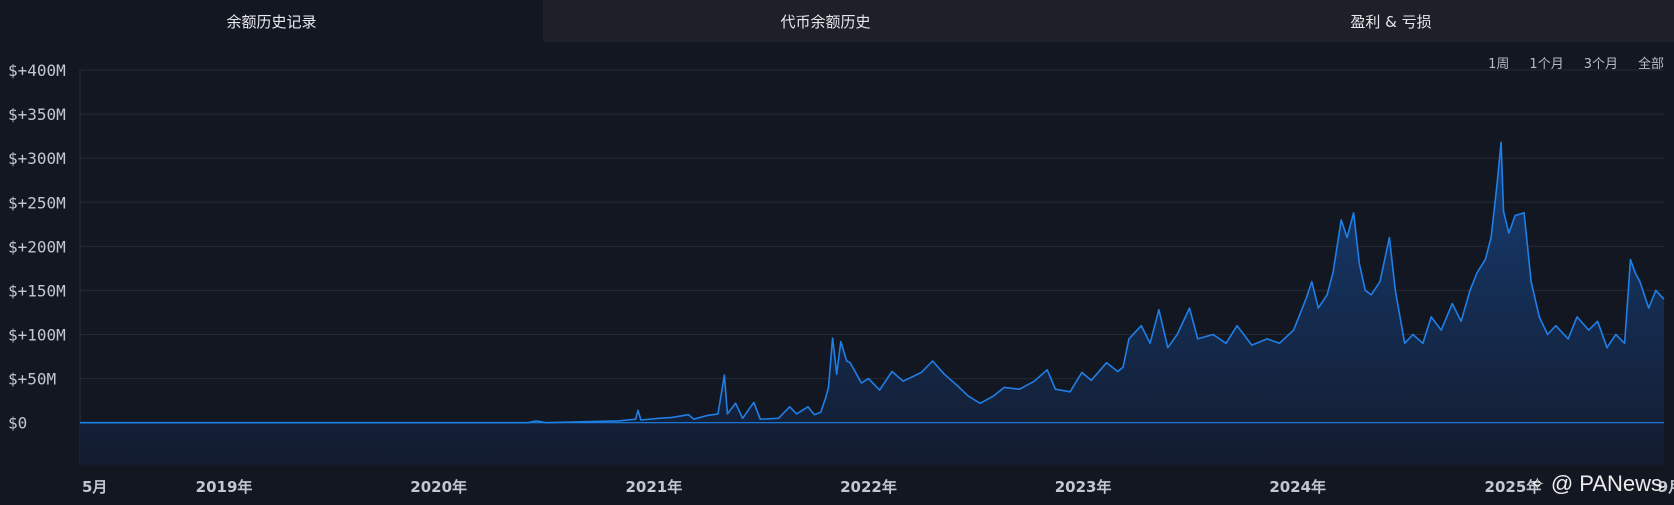 The image size is (1674, 505). I want to click on panews-watermark: ✧ @ PANews, so click(1596, 484).